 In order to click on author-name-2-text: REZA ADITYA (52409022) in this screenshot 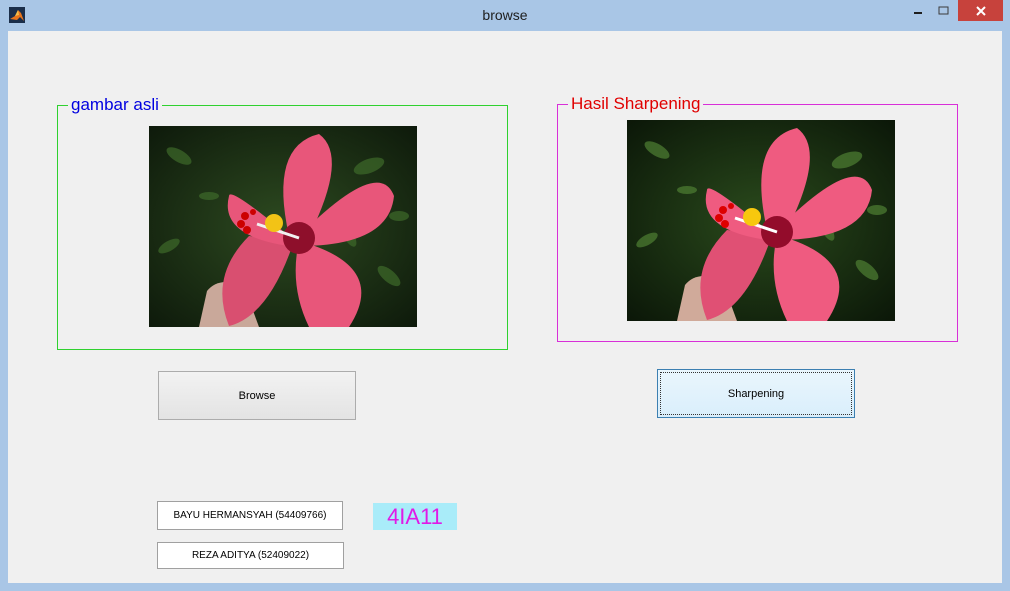, I will do `click(250, 555)`.